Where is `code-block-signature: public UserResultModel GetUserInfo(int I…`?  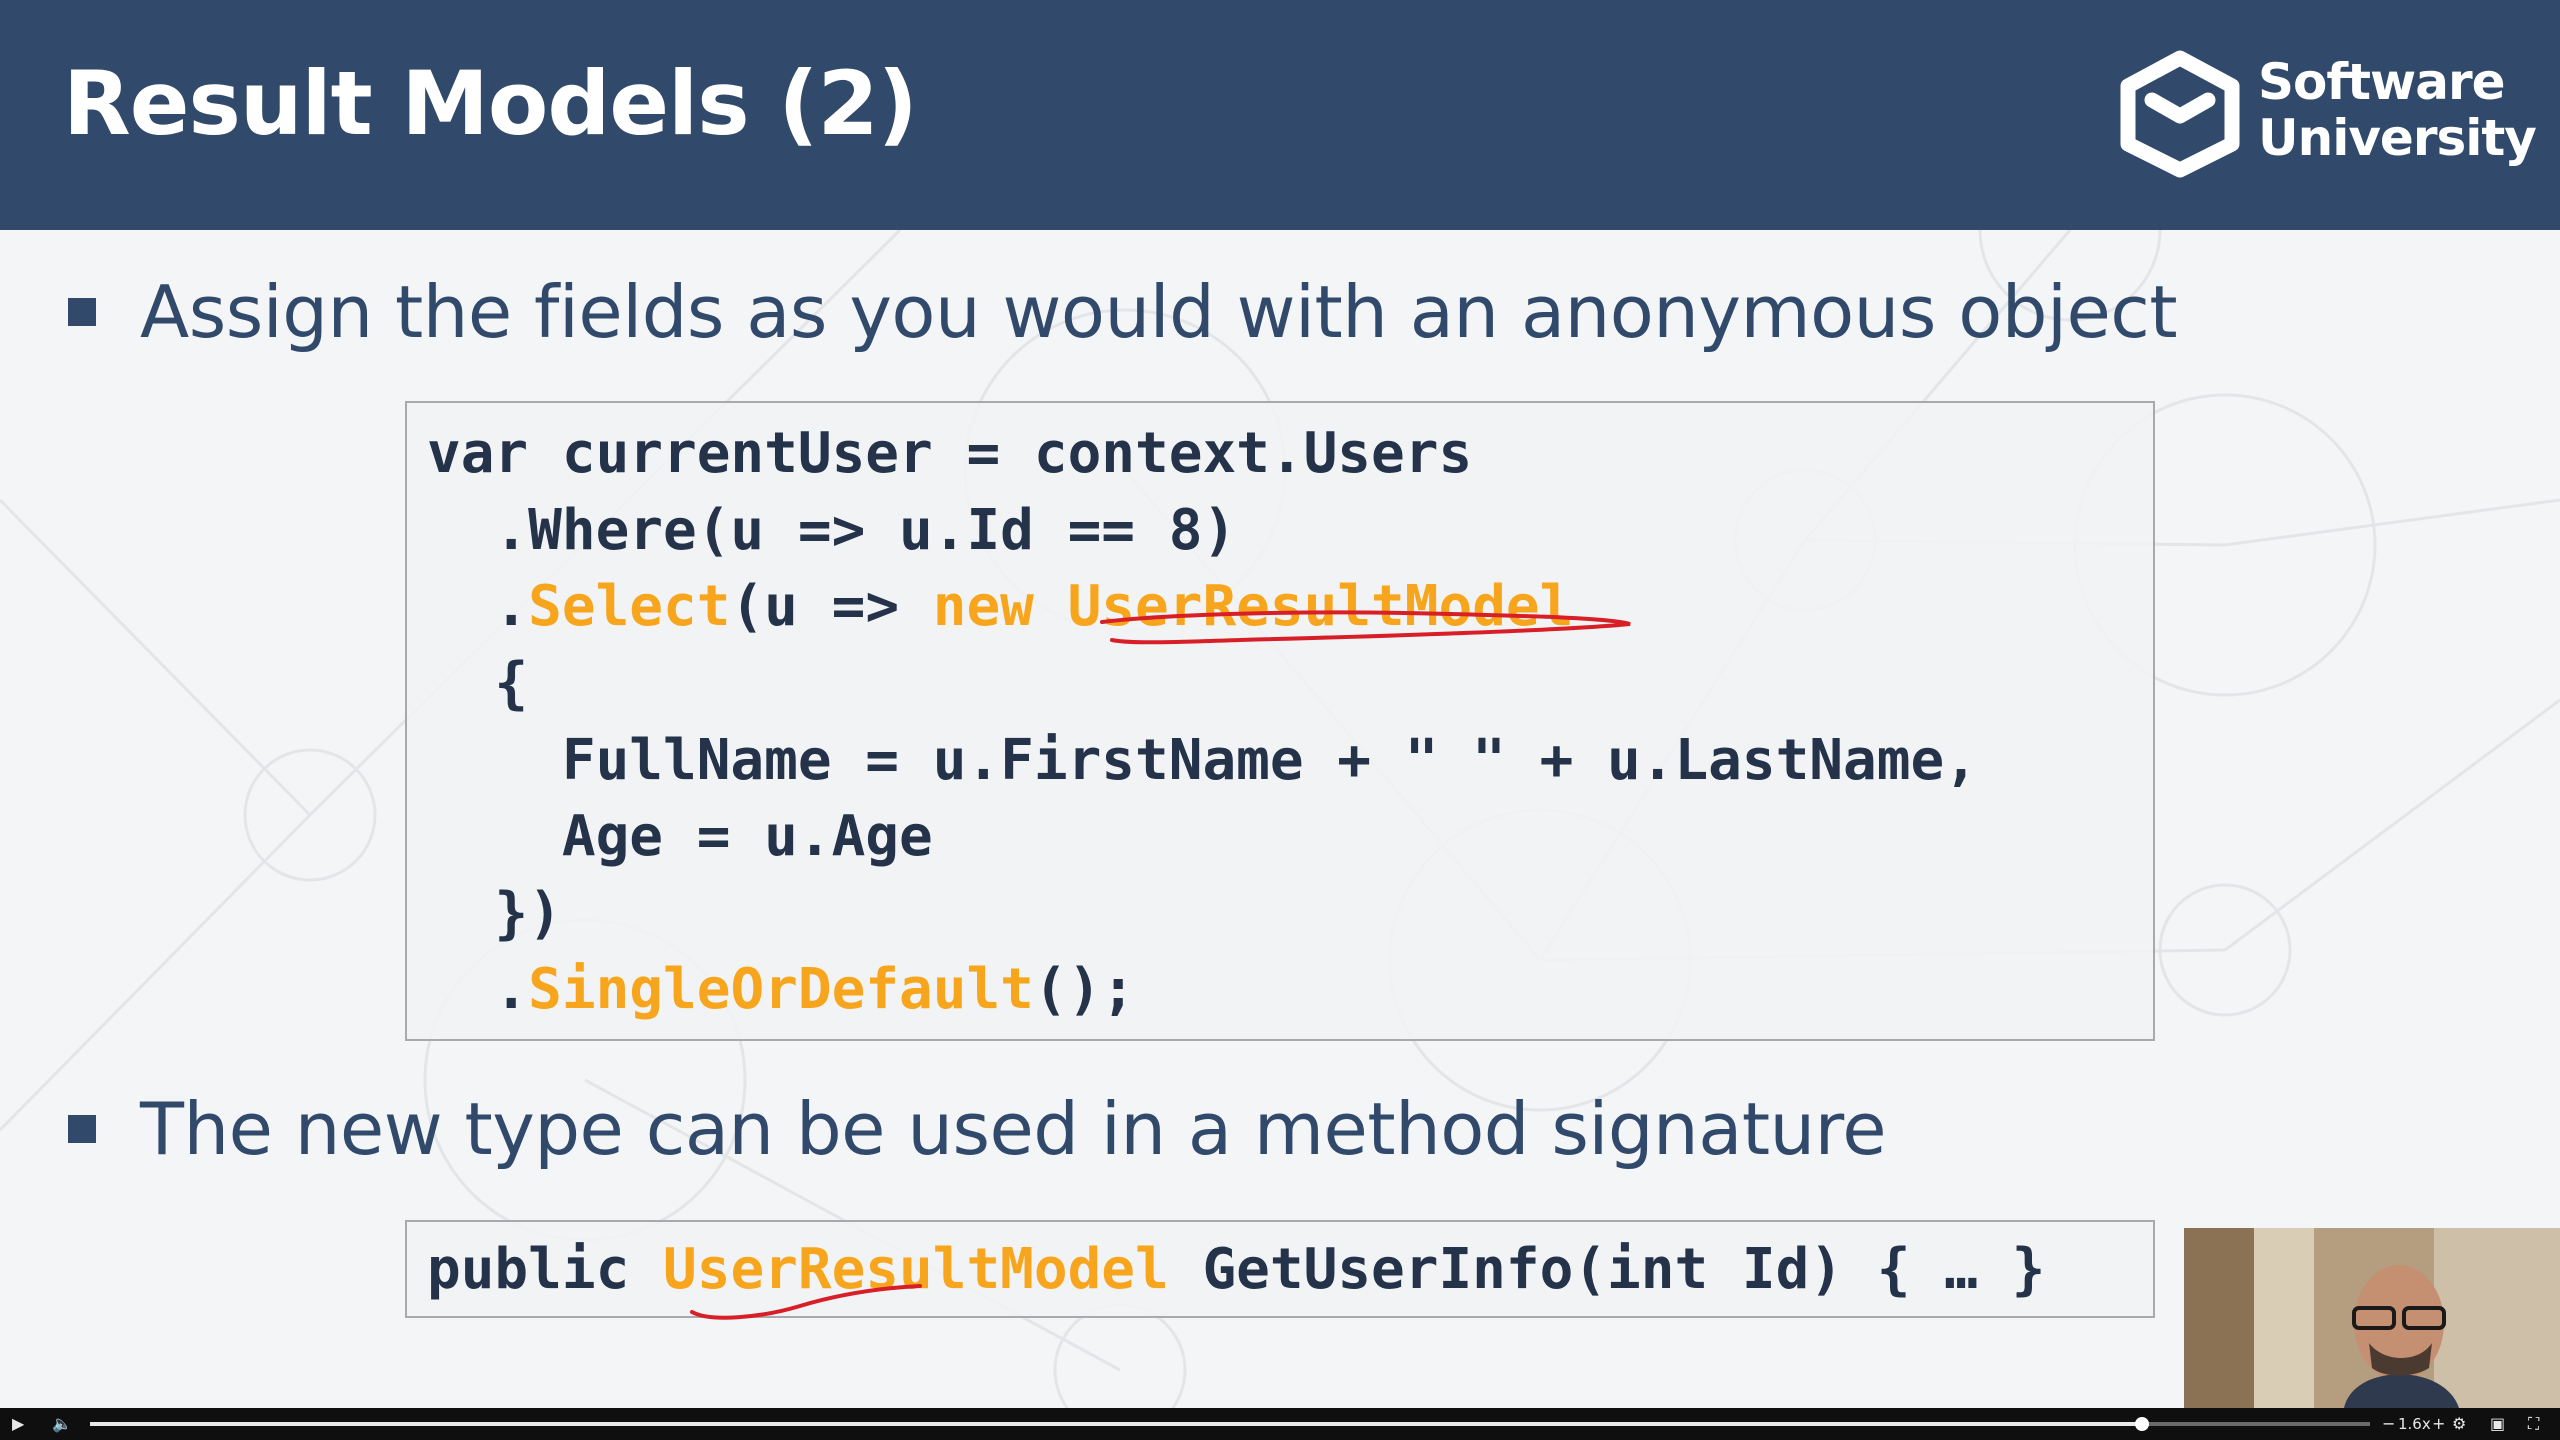
code-block-signature: public UserResultModel GetUserInfo(int I… is located at coordinates (1280, 1269).